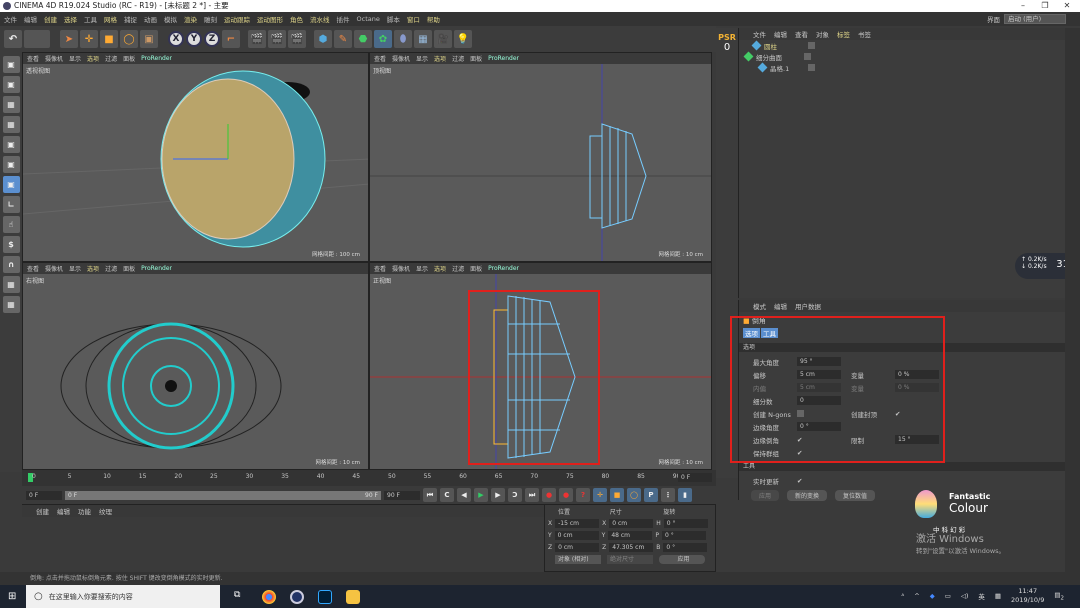 The image size is (1080, 608). Describe the element at coordinates (822, 34) in the screenshot. I see `panel-menu-item: 对象` at that location.